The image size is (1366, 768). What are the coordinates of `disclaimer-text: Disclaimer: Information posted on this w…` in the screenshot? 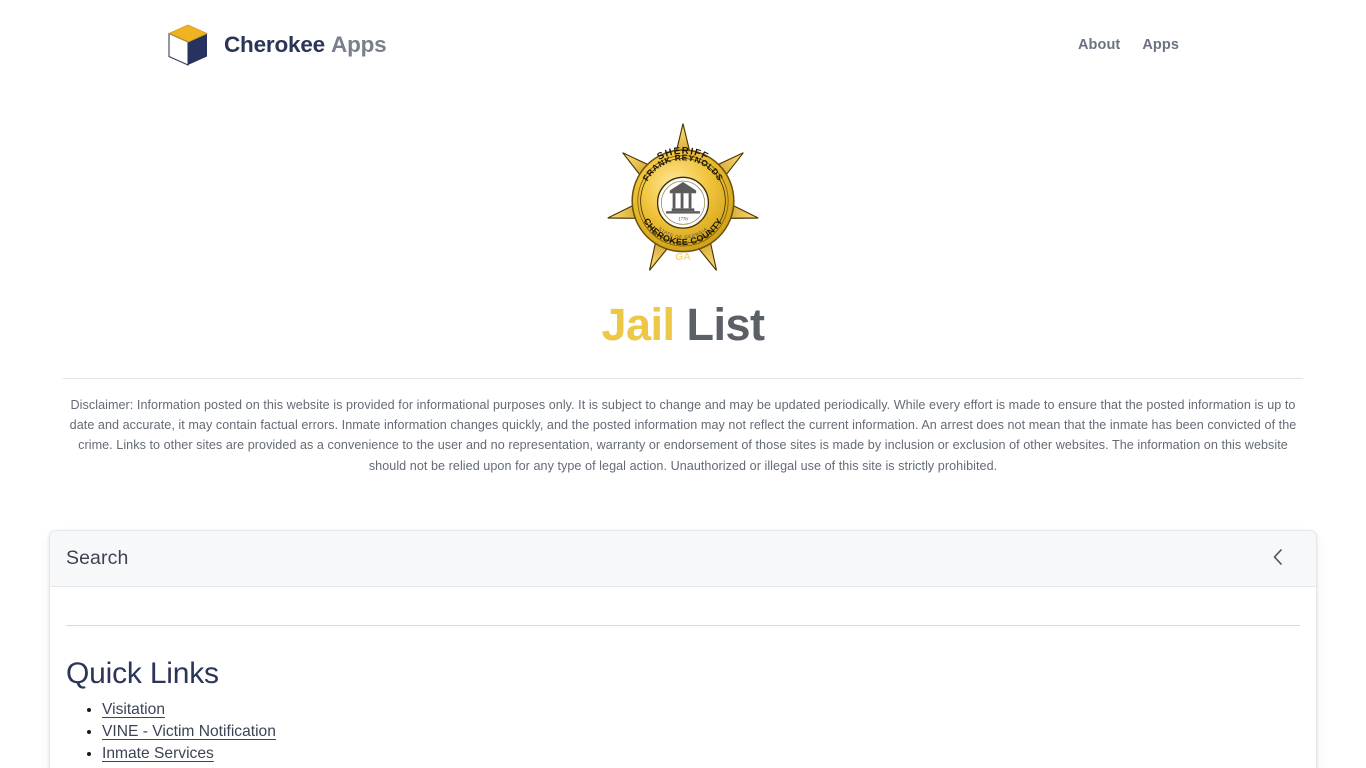 It's located at (683, 435).